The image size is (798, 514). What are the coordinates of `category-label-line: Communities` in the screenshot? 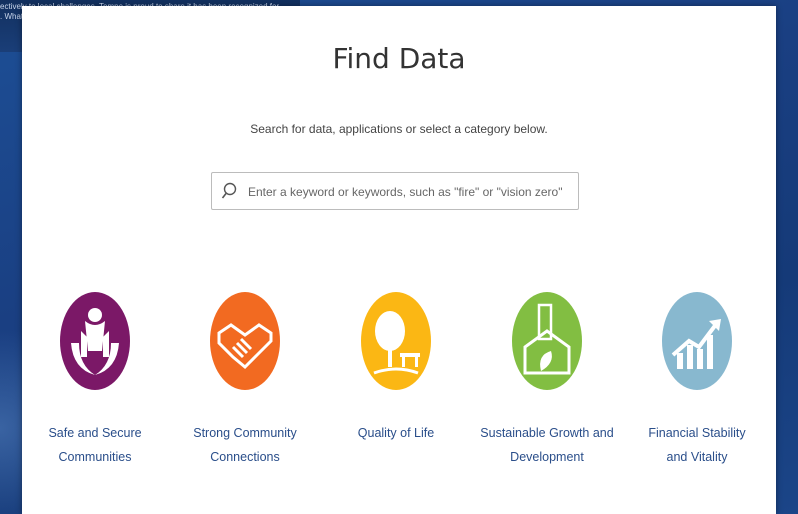 It's located at (95, 457).